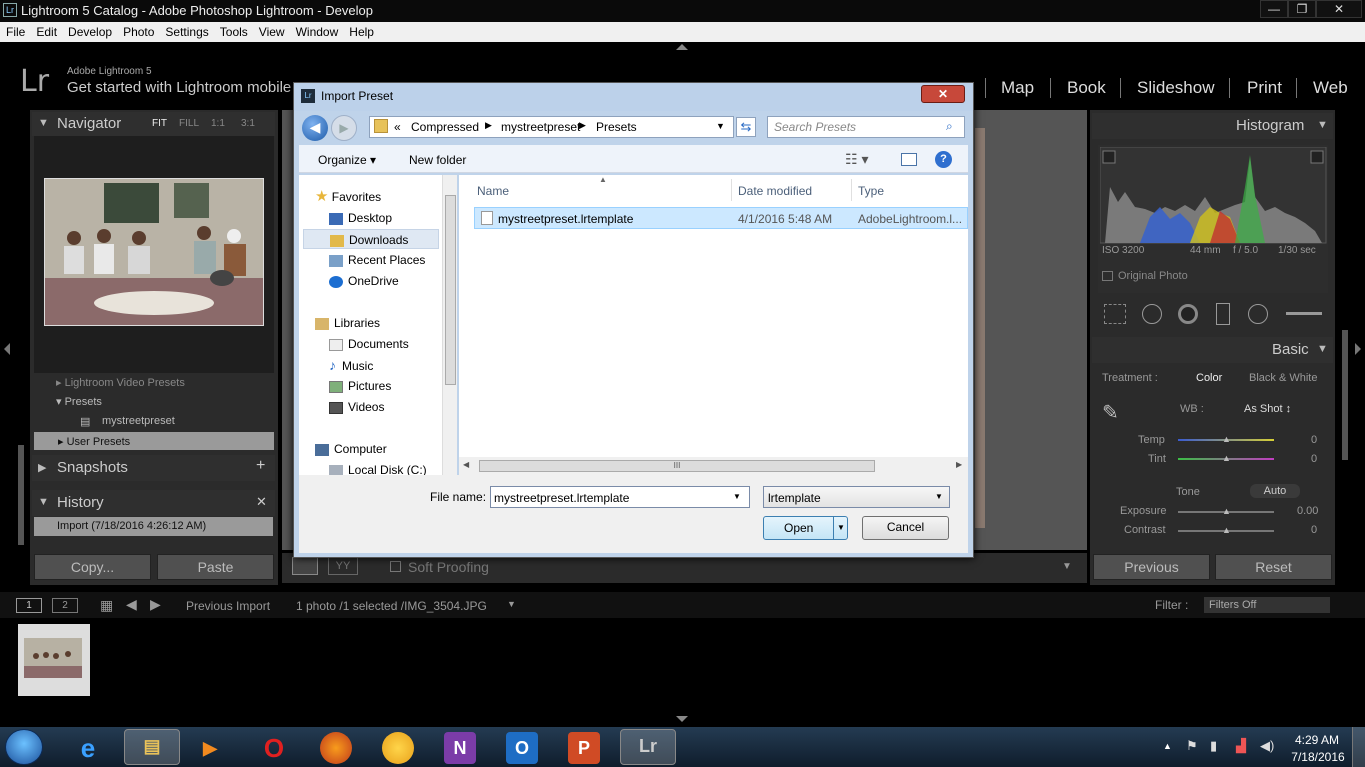 The height and width of the screenshot is (767, 1365). What do you see at coordinates (1318, 757) in the screenshot?
I see `clock-date: 7/18/2016` at bounding box center [1318, 757].